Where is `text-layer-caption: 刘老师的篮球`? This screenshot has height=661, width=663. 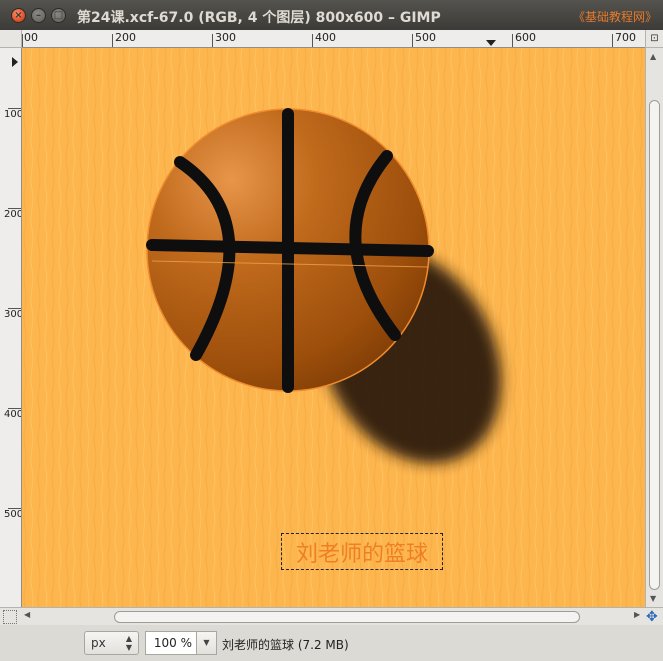 text-layer-caption: 刘老师的篮球 is located at coordinates (362, 551).